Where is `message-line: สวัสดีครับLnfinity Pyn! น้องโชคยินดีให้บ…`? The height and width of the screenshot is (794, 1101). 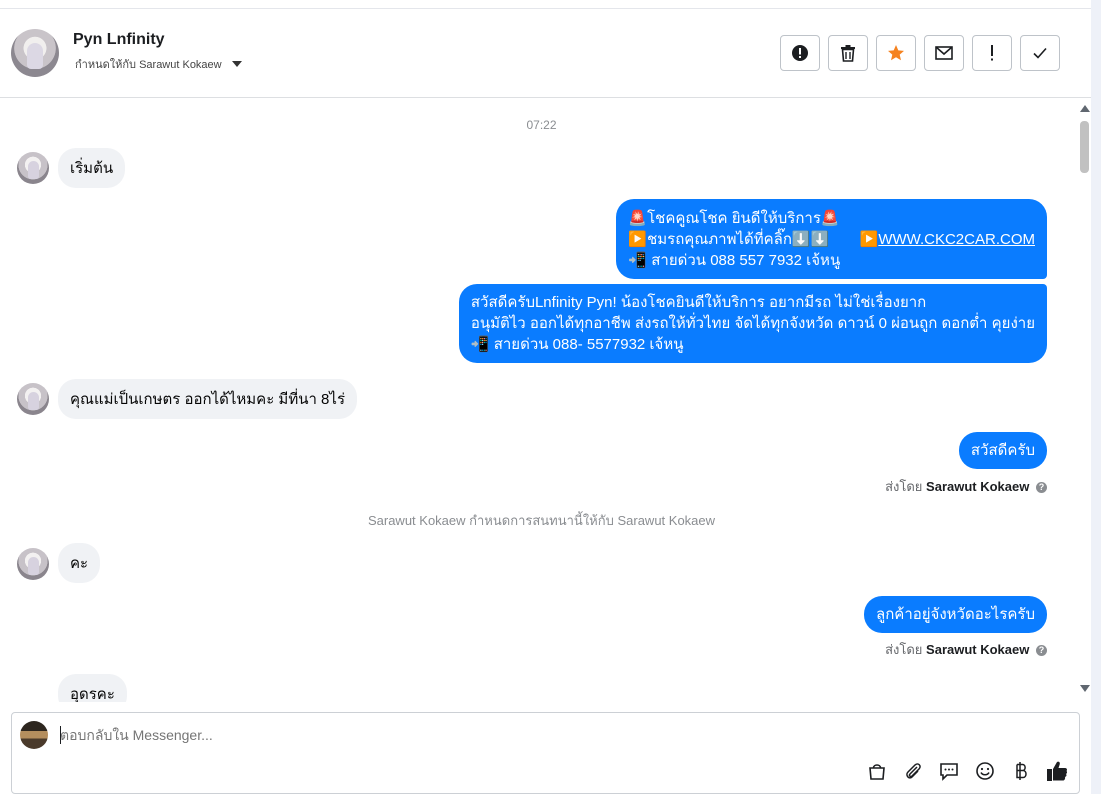
message-line: สวัสดีครับLnfinity Pyn! น้องโชคยินดีให้บ… is located at coordinates (698, 302).